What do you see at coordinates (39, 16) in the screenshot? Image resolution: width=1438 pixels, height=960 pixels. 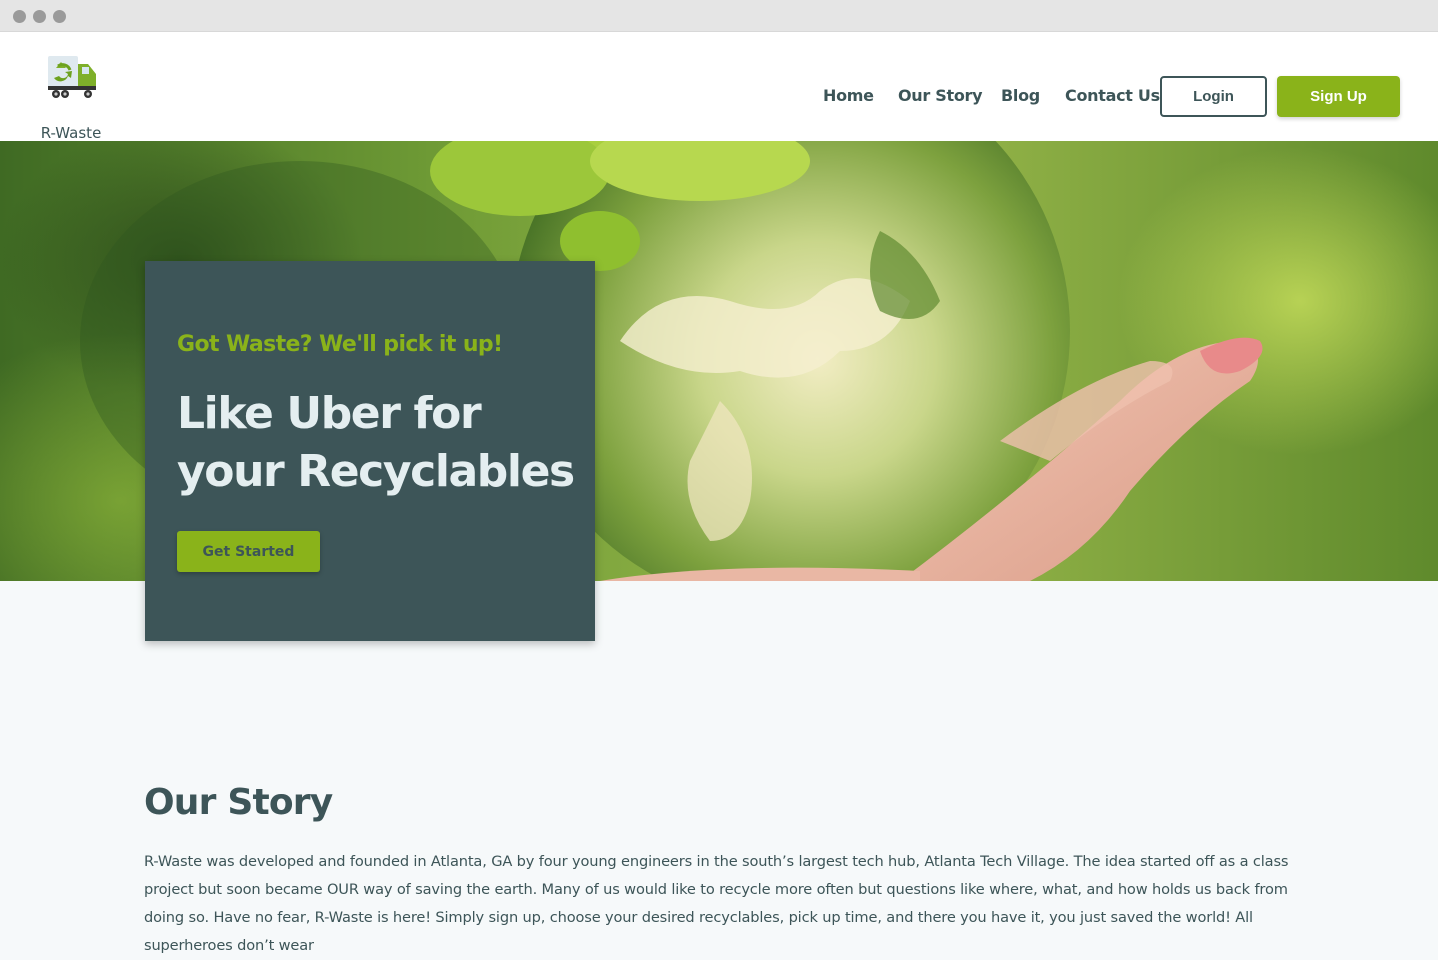 I see `window-minimize-dot` at bounding box center [39, 16].